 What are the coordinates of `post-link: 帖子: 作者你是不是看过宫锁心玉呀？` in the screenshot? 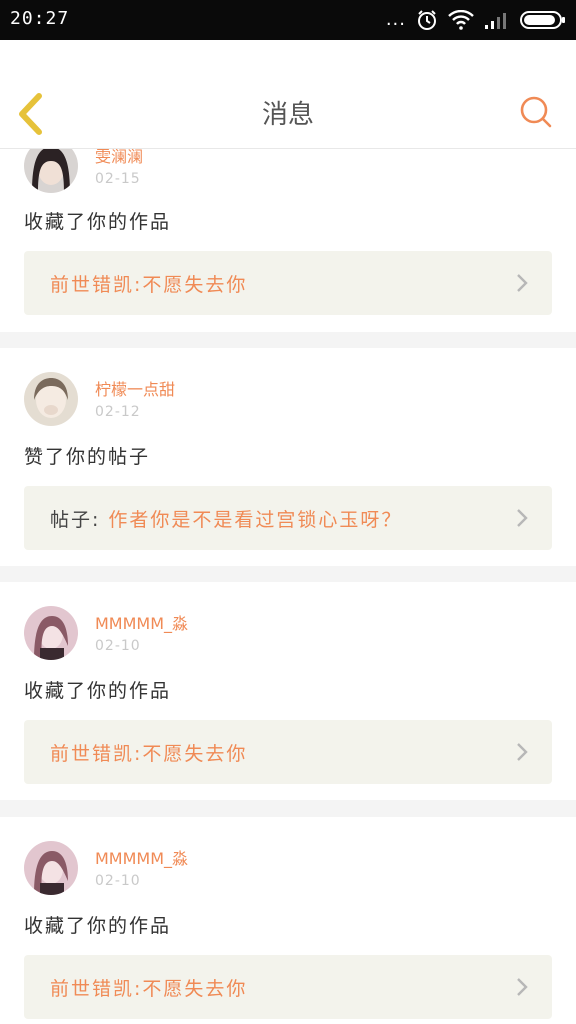 It's located at (288, 518).